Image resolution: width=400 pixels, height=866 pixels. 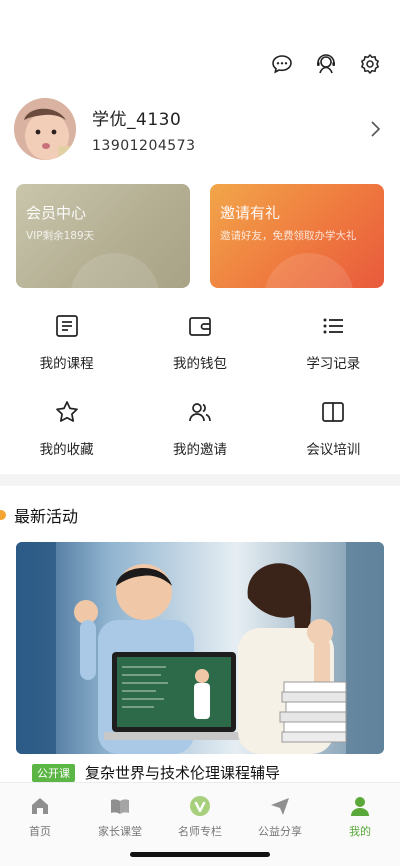 What do you see at coordinates (280, 806) in the screenshot?
I see `send-icon` at bounding box center [280, 806].